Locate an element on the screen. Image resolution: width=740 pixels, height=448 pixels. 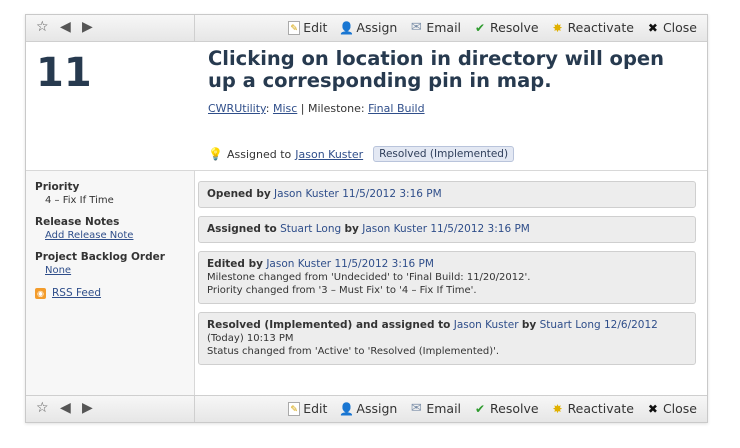
assigned-user-link: Jason Kuster is located at coordinates (329, 154).